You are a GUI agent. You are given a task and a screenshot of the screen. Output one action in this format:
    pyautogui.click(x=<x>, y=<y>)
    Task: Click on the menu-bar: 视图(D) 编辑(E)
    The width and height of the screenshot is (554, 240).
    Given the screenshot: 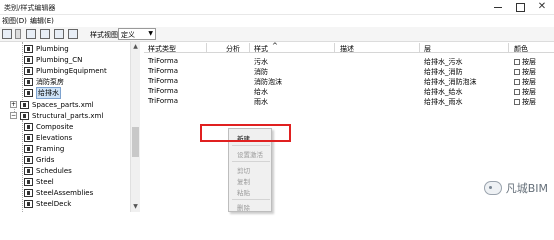 What is the action you would take?
    pyautogui.click(x=277, y=20)
    